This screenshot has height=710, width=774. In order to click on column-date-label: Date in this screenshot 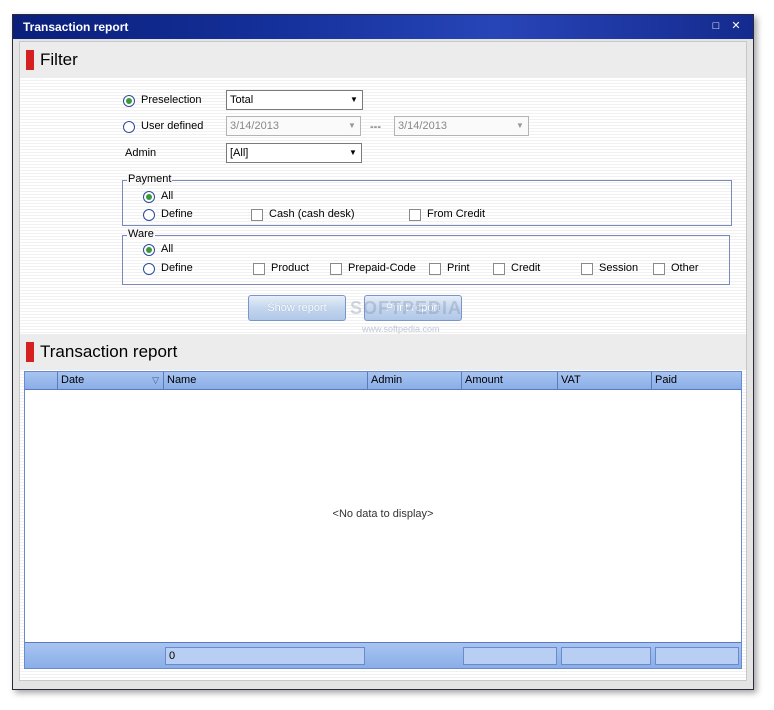, I will do `click(73, 380)`.